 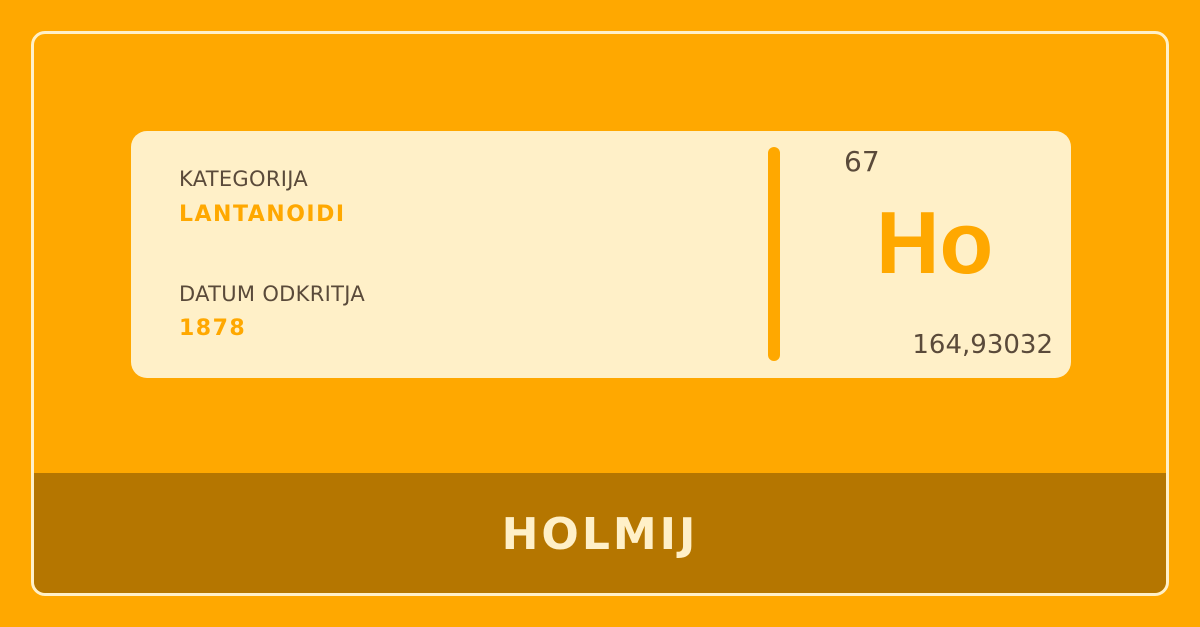 I want to click on vertical-divider, so click(x=774, y=254).